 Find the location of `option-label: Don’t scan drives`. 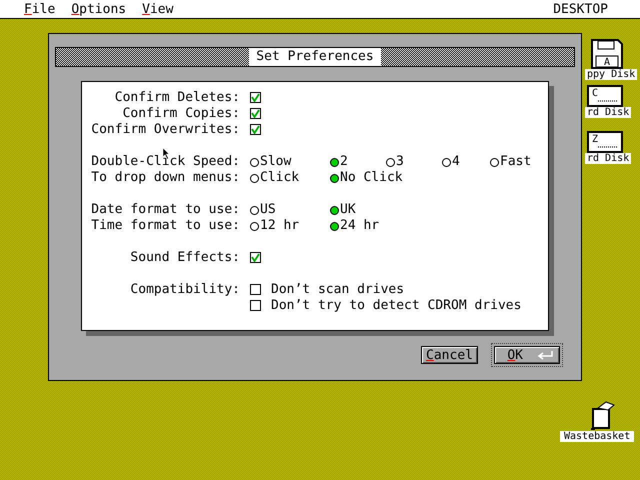

option-label: Don’t scan drives is located at coordinates (337, 290).